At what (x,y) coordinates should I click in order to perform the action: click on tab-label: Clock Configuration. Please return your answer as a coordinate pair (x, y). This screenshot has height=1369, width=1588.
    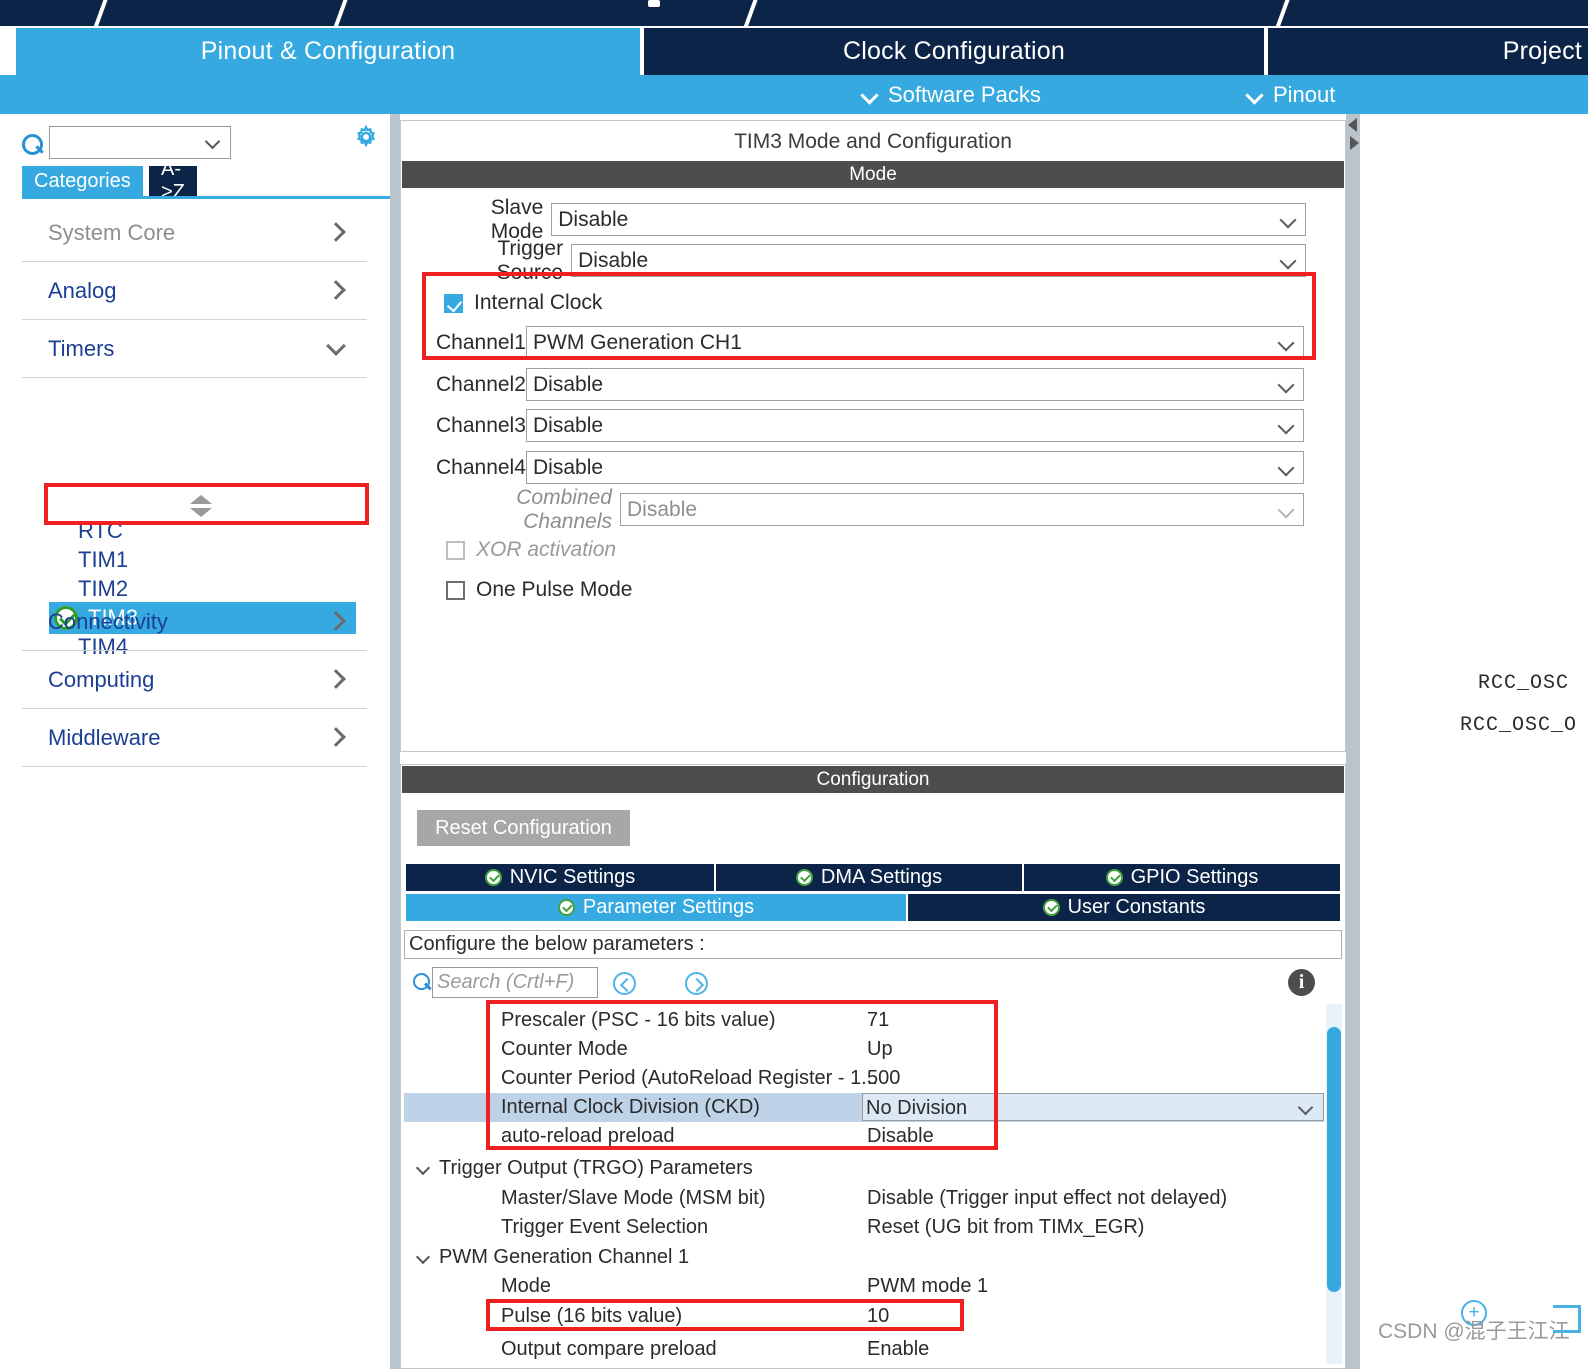
    Looking at the image, I should click on (954, 51).